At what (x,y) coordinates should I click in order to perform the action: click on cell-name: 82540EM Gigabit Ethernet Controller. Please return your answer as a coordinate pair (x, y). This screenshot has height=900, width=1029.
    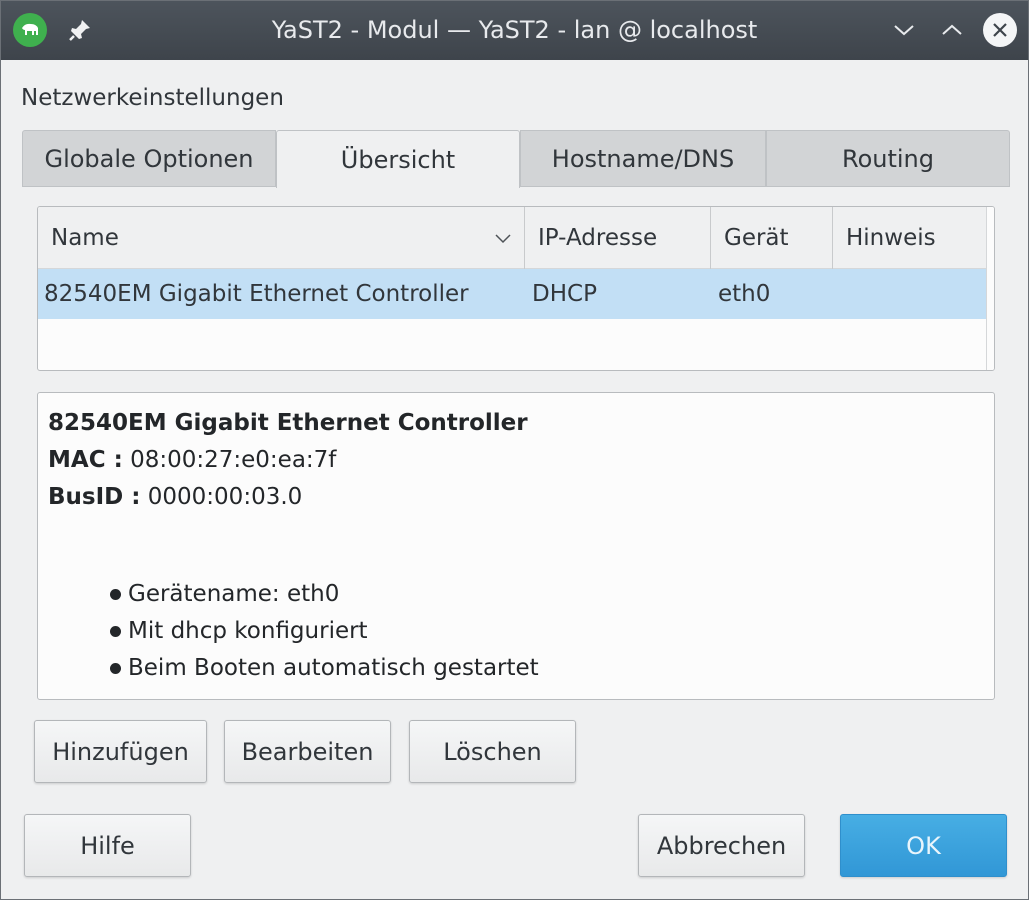
    Looking at the image, I should click on (256, 294).